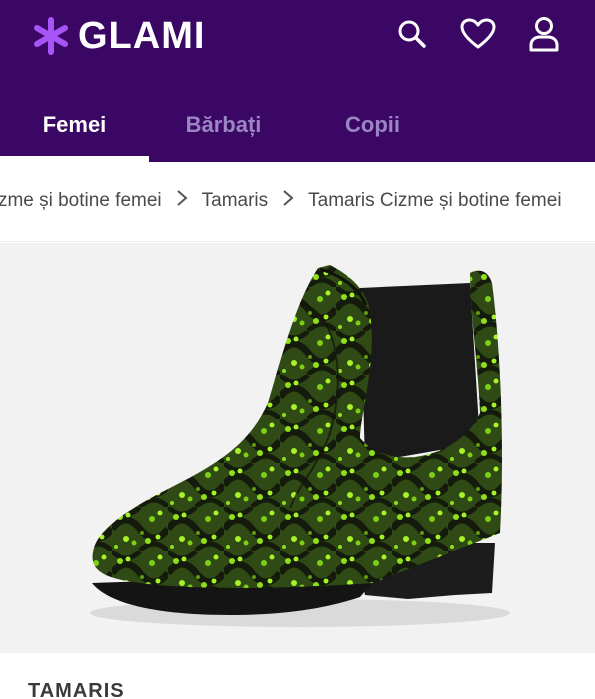 The height and width of the screenshot is (699, 595). I want to click on account-button, so click(544, 34).